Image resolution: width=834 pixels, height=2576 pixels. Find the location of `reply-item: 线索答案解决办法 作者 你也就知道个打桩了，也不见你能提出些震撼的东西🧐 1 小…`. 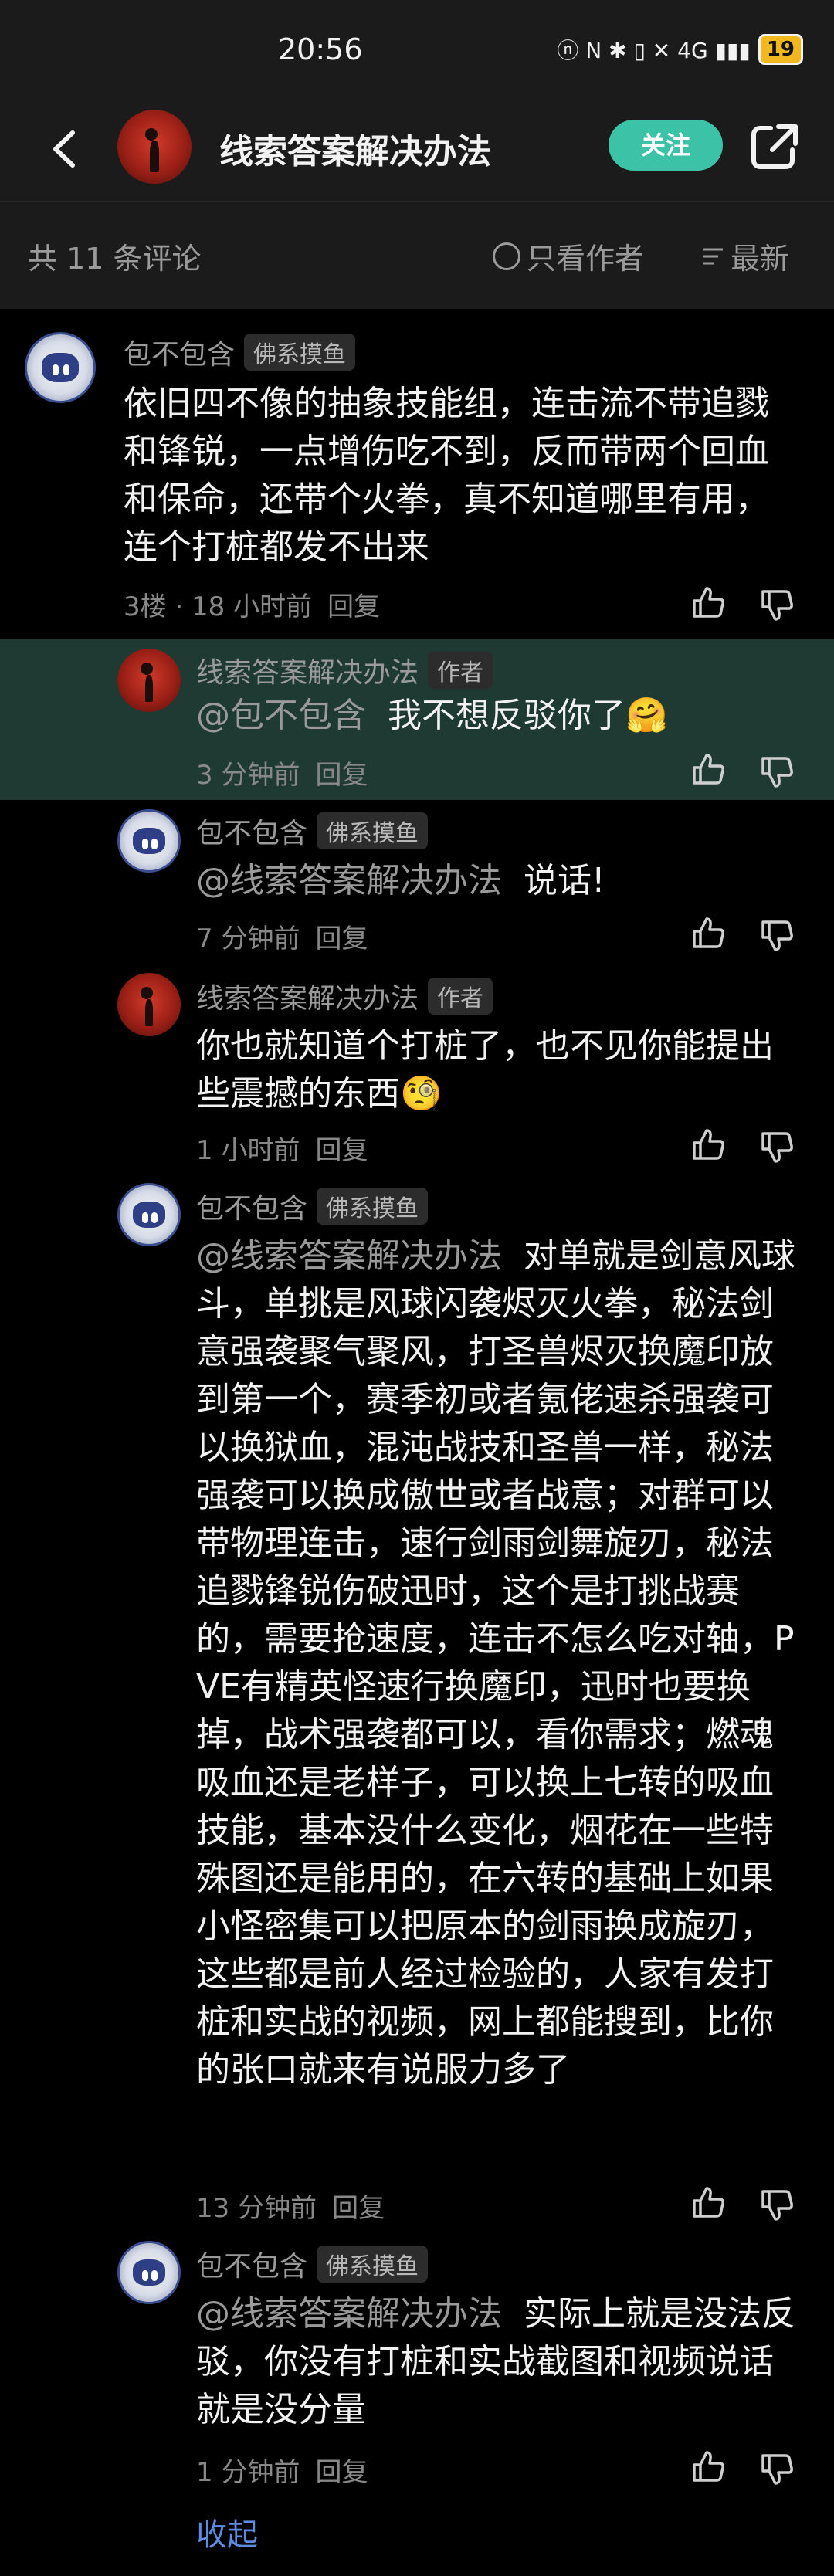

reply-item: 线索答案解决办法 作者 你也就知道个打桩了，也不见你能提出些震撼的东西🧐 1 小… is located at coordinates (417, 1070).